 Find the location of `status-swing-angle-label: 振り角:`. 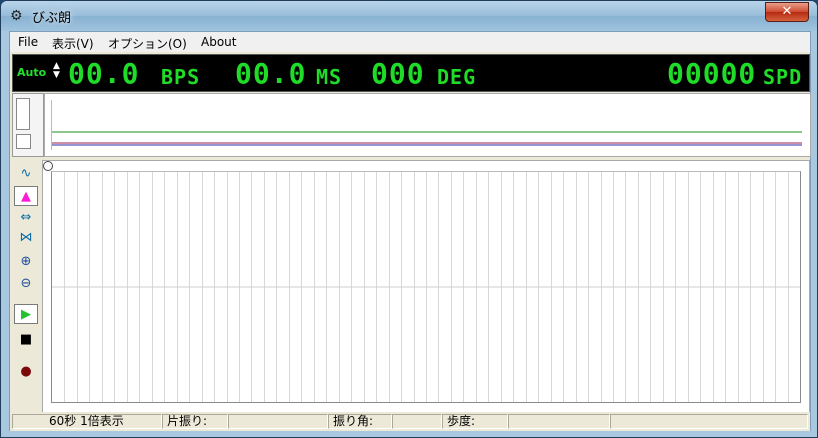

status-swing-angle-label: 振り角: is located at coordinates (360, 421).